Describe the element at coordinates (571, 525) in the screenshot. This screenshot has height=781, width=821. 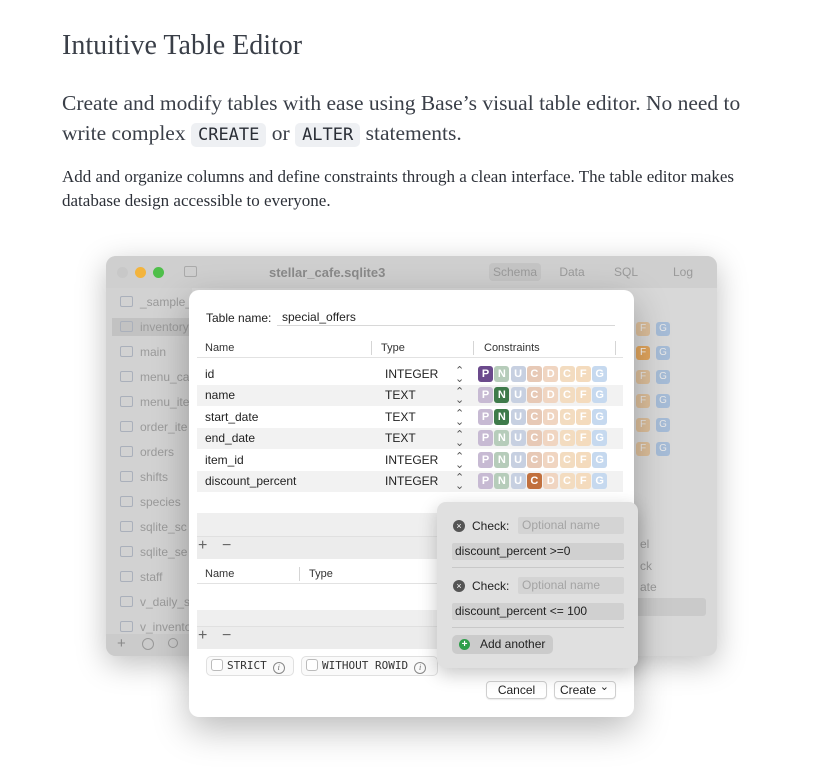
I see `check-name-input: Optional name` at that location.